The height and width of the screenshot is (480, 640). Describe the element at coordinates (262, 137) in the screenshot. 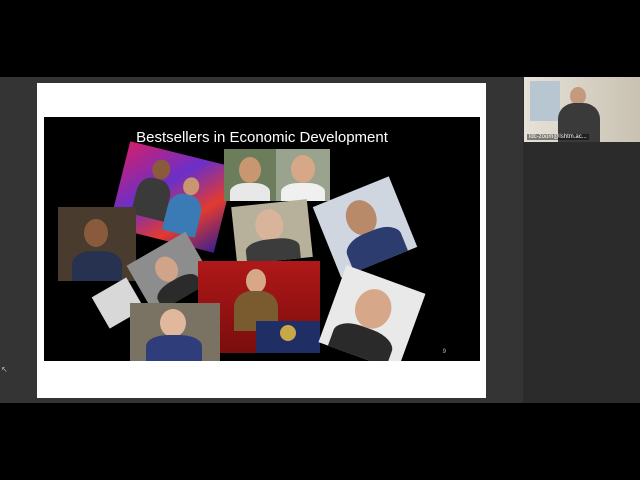

I see `slide-title: Bestsellers in Economic Development` at that location.